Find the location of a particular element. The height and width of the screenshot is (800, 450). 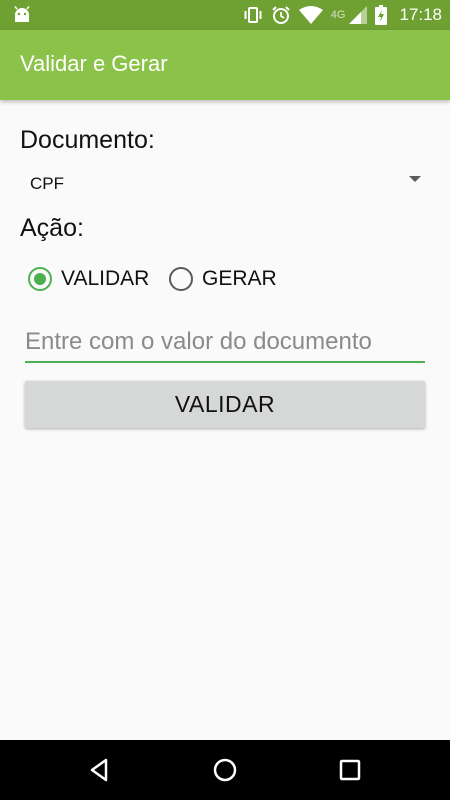

document-spinner: CPF is located at coordinates (225, 183).